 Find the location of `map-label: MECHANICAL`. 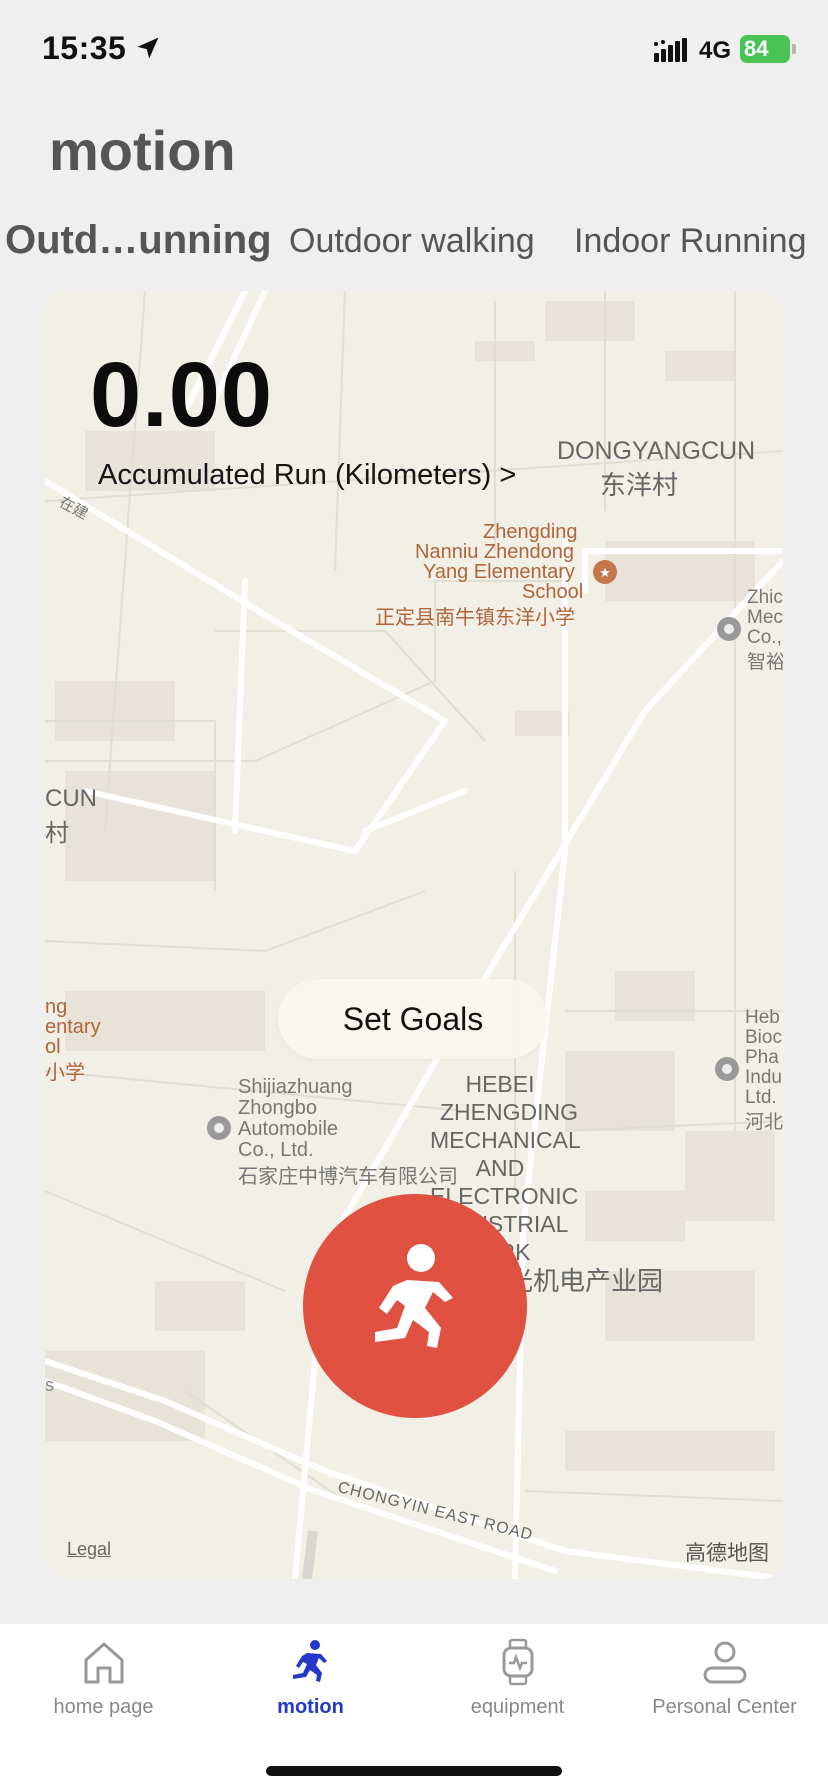

map-label: MECHANICAL is located at coordinates (505, 1140).